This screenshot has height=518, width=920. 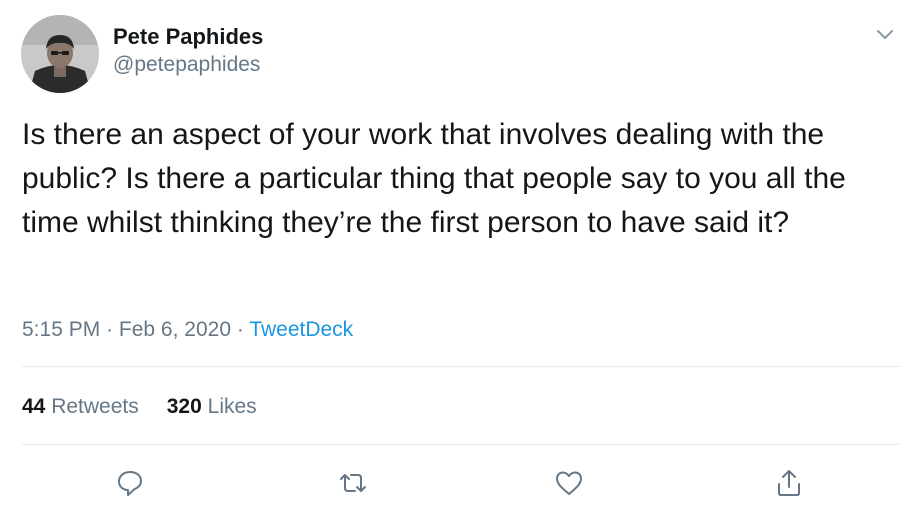 I want to click on chevron-down-icon, so click(x=885, y=34).